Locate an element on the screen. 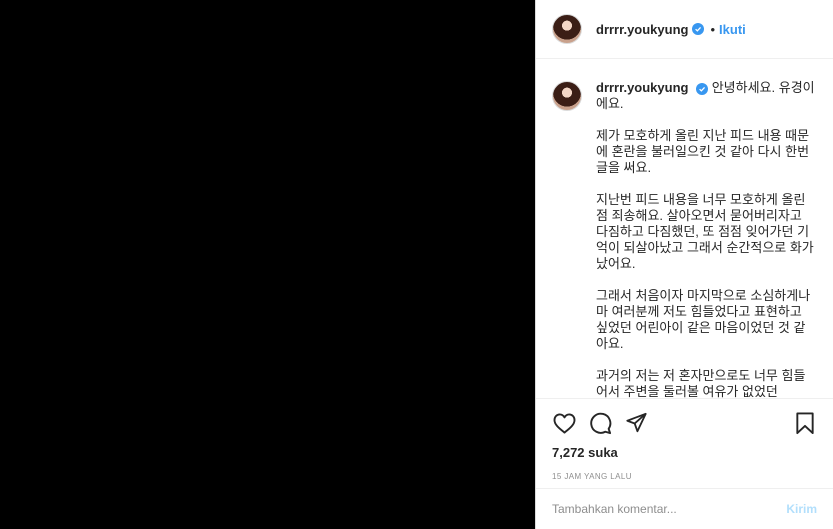 The image size is (833, 529). heart-icon is located at coordinates (564, 423).